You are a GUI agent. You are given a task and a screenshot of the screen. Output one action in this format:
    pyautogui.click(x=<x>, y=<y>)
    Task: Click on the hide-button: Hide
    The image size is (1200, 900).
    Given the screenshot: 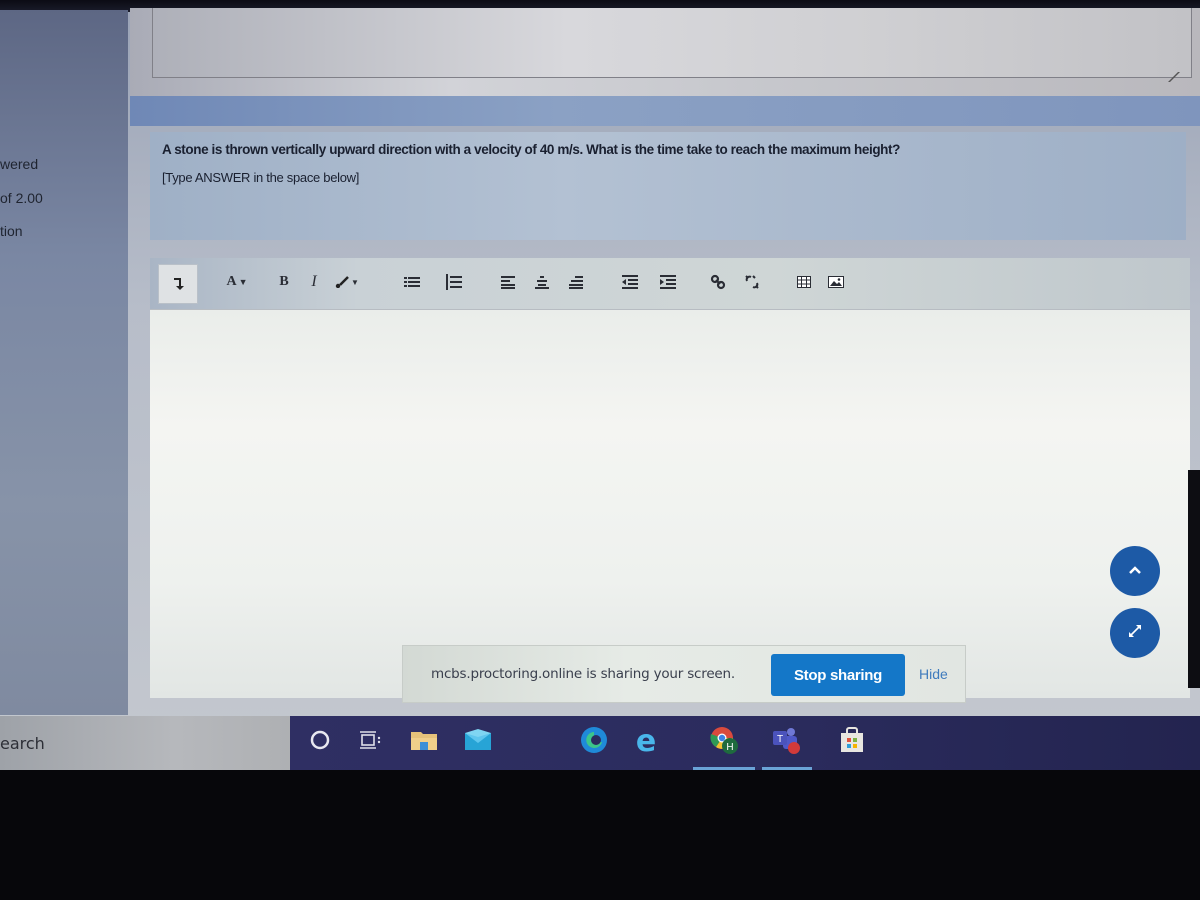 What is the action you would take?
    pyautogui.click(x=933, y=674)
    